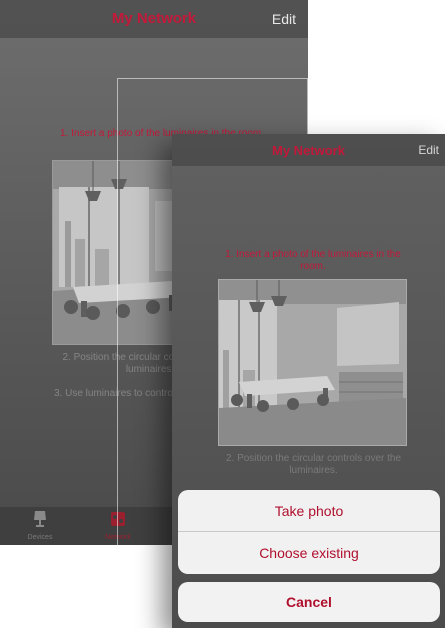  I want to click on front-nav-bar: My Network Edit, so click(308, 150).